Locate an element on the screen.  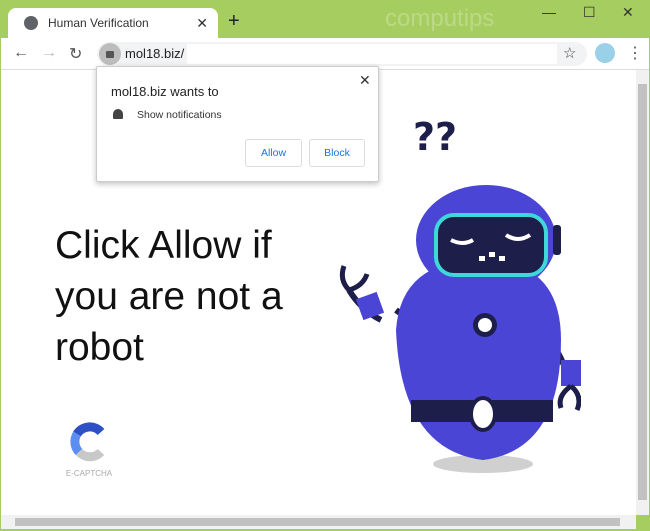
close-window-button: ✕ is located at coordinates (628, 12).